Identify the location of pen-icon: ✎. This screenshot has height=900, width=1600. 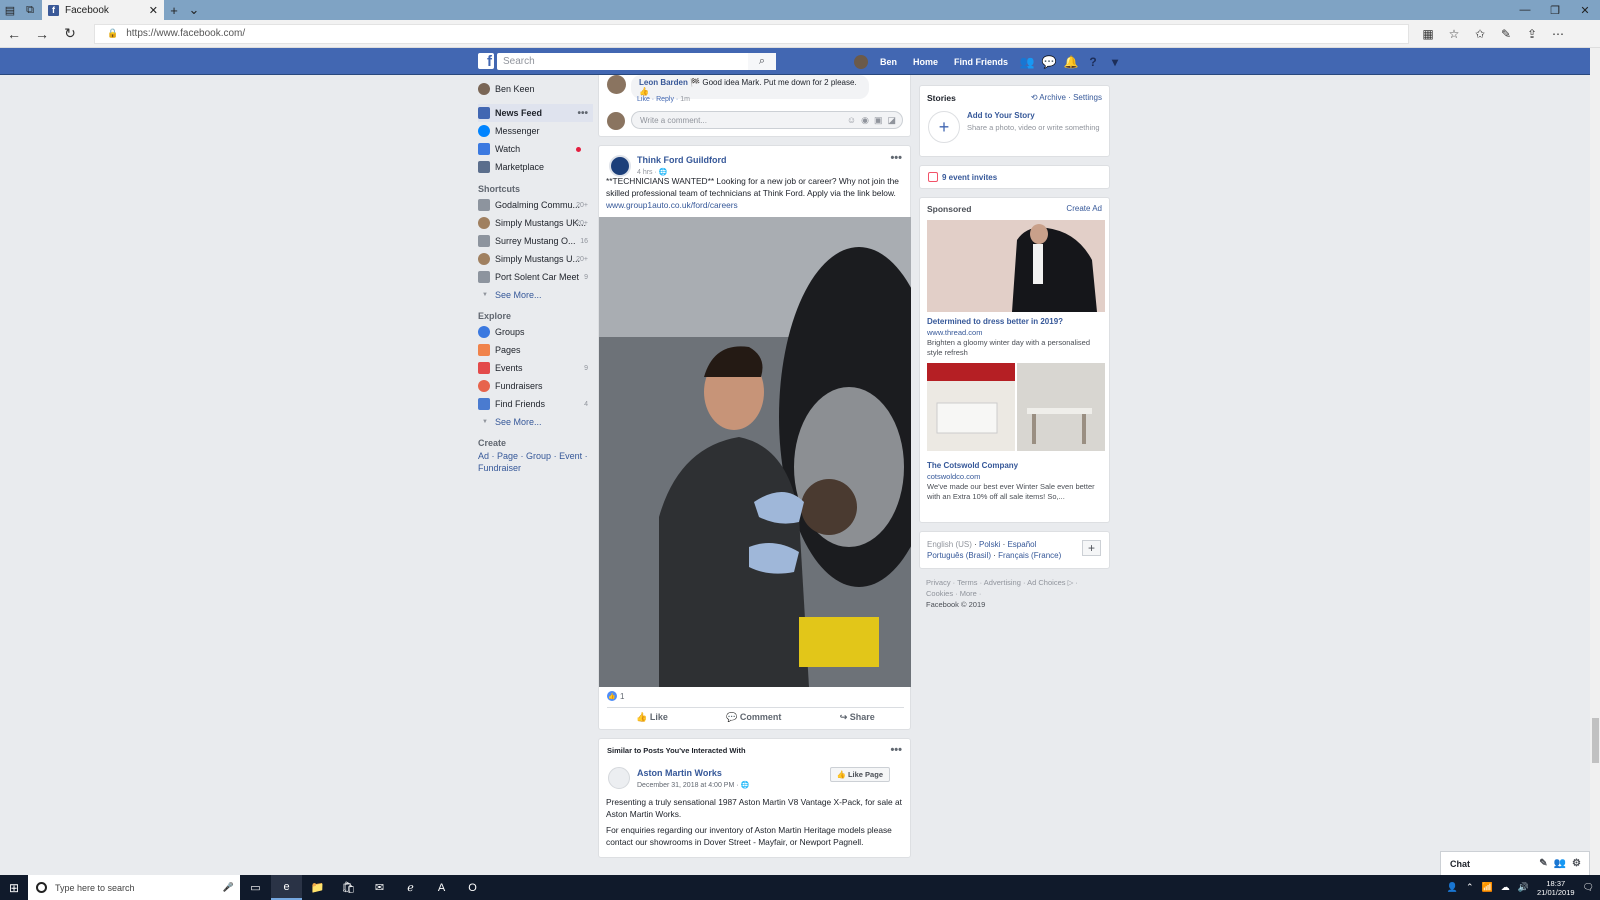
(1506, 34).